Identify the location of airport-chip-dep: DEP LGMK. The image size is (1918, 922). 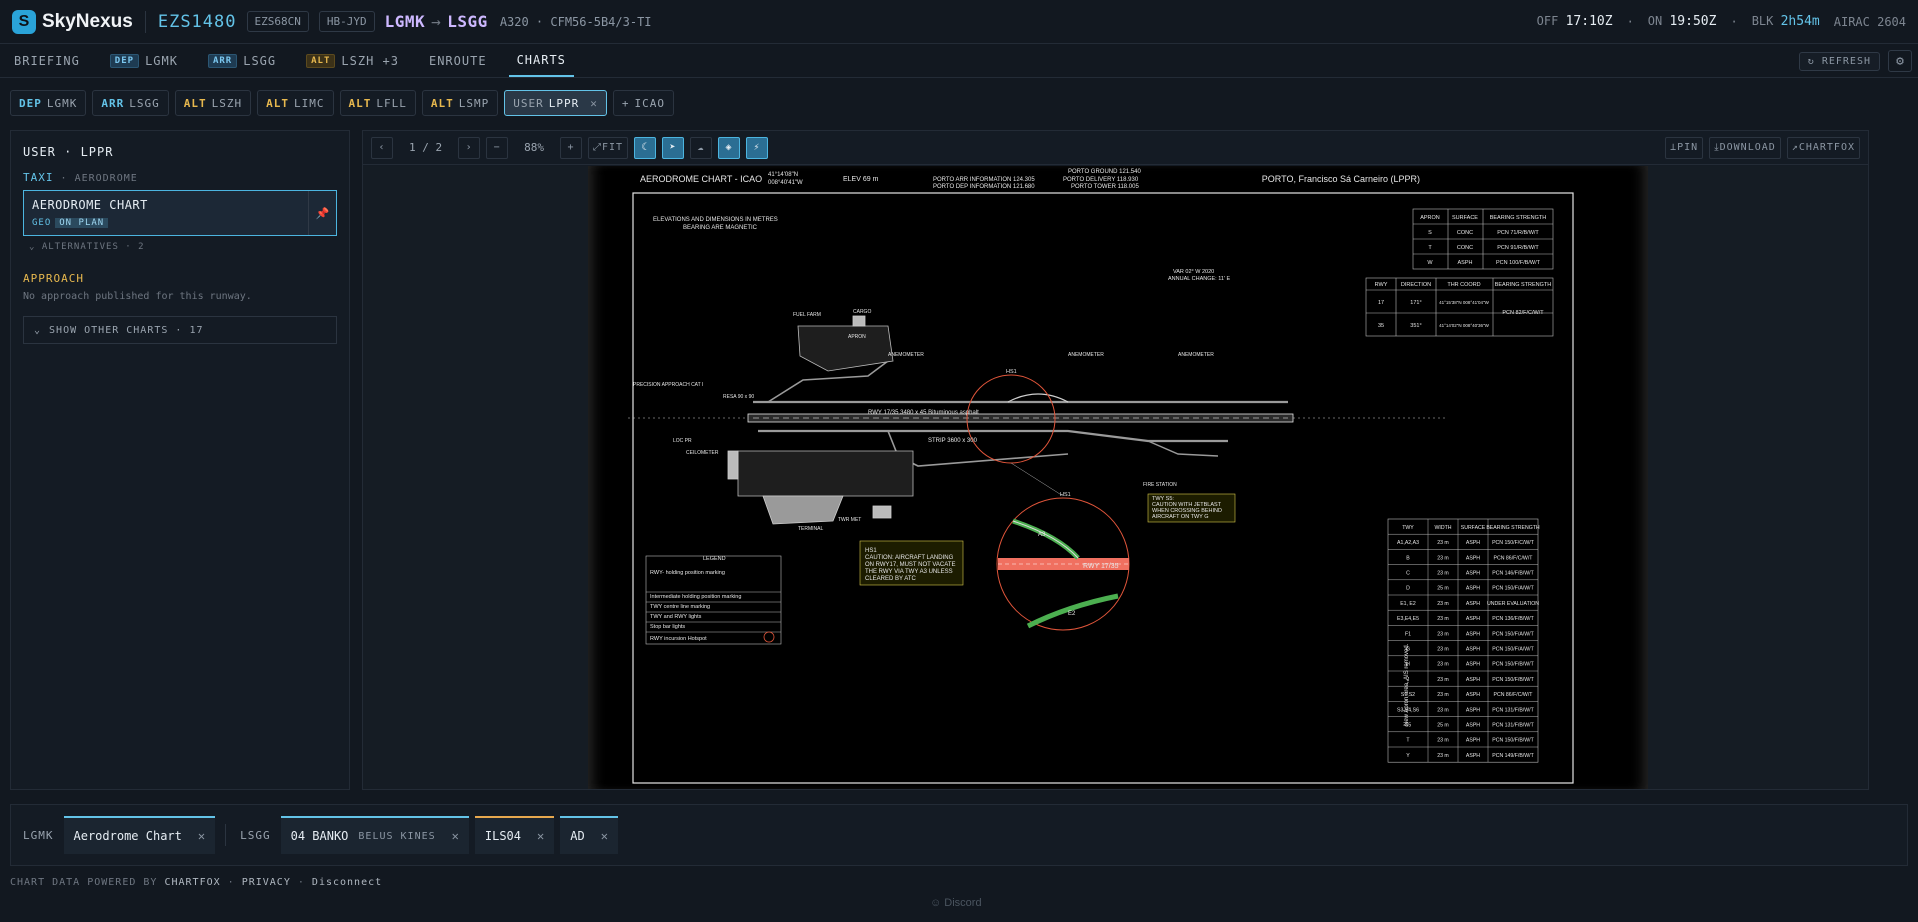
(48, 103).